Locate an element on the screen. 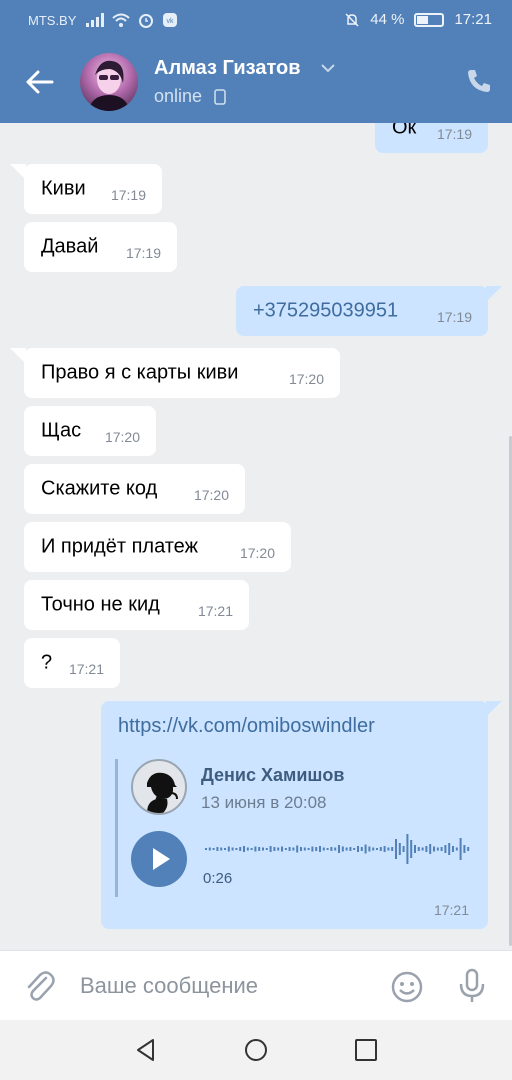 This screenshot has width=512, height=1080. audio-waveform is located at coordinates (338, 849).